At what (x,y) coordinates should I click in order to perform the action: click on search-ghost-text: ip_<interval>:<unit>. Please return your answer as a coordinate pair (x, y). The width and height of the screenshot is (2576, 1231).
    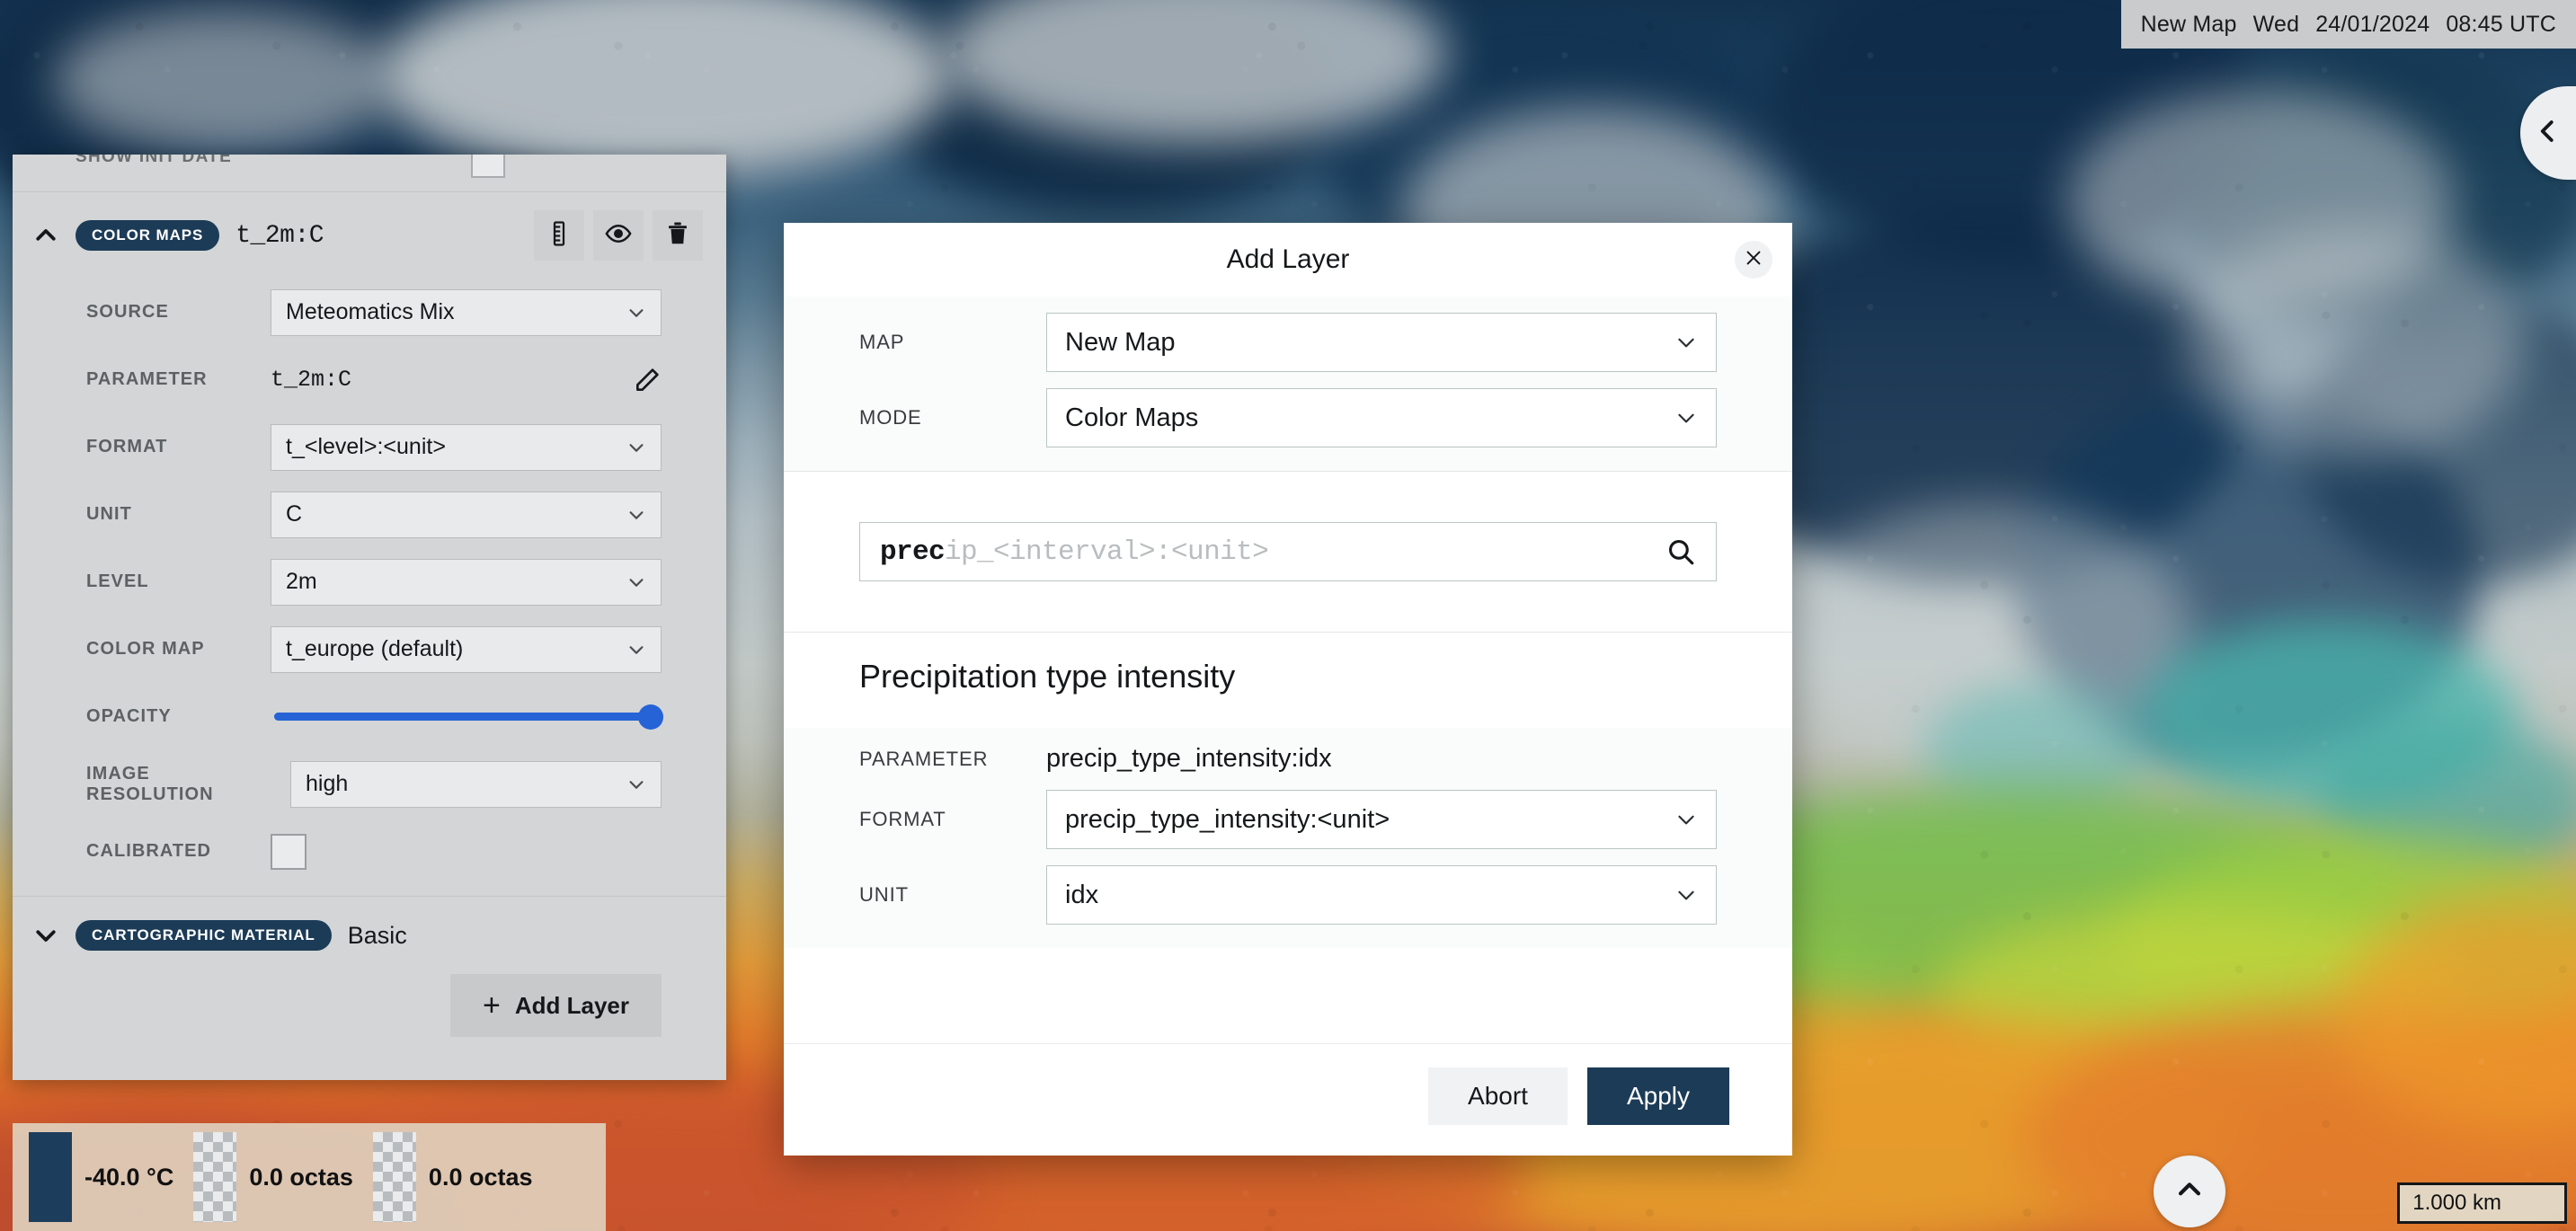
    Looking at the image, I should click on (1107, 552).